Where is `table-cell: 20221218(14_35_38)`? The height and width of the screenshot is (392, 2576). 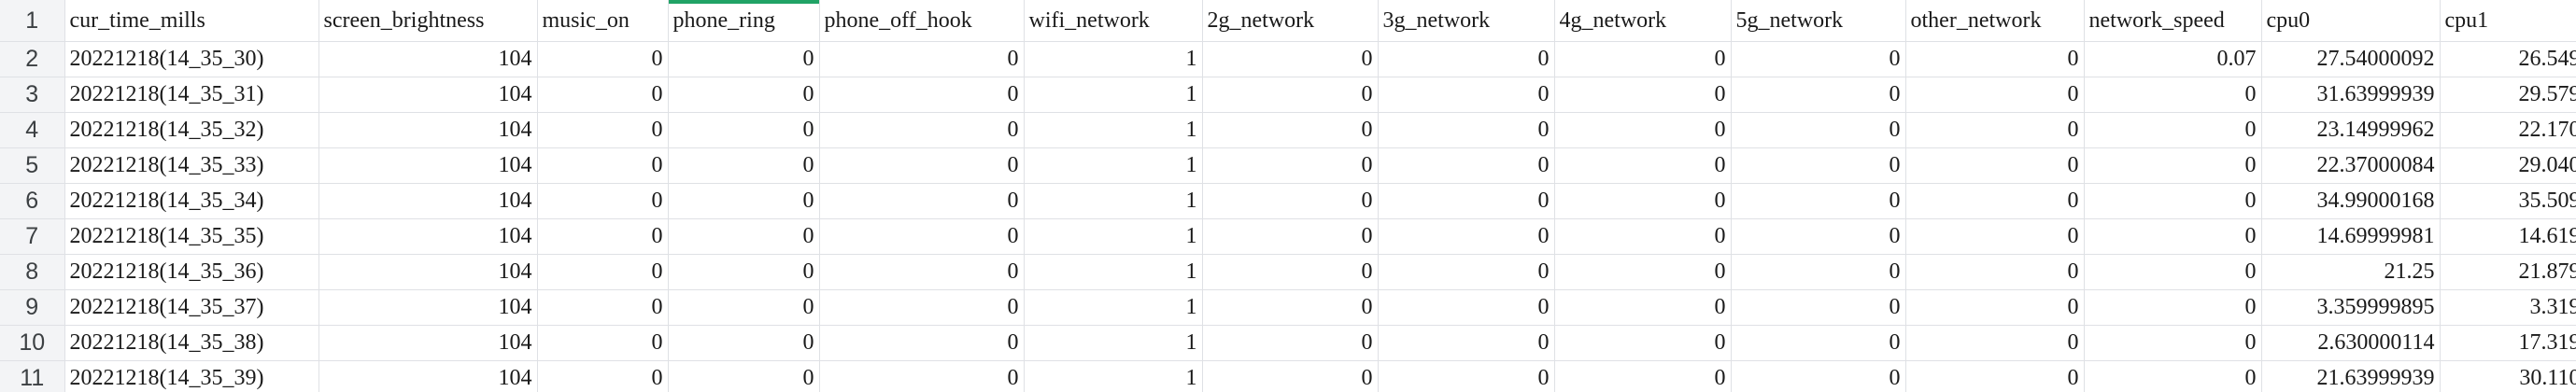 table-cell: 20221218(14_35_38) is located at coordinates (191, 343).